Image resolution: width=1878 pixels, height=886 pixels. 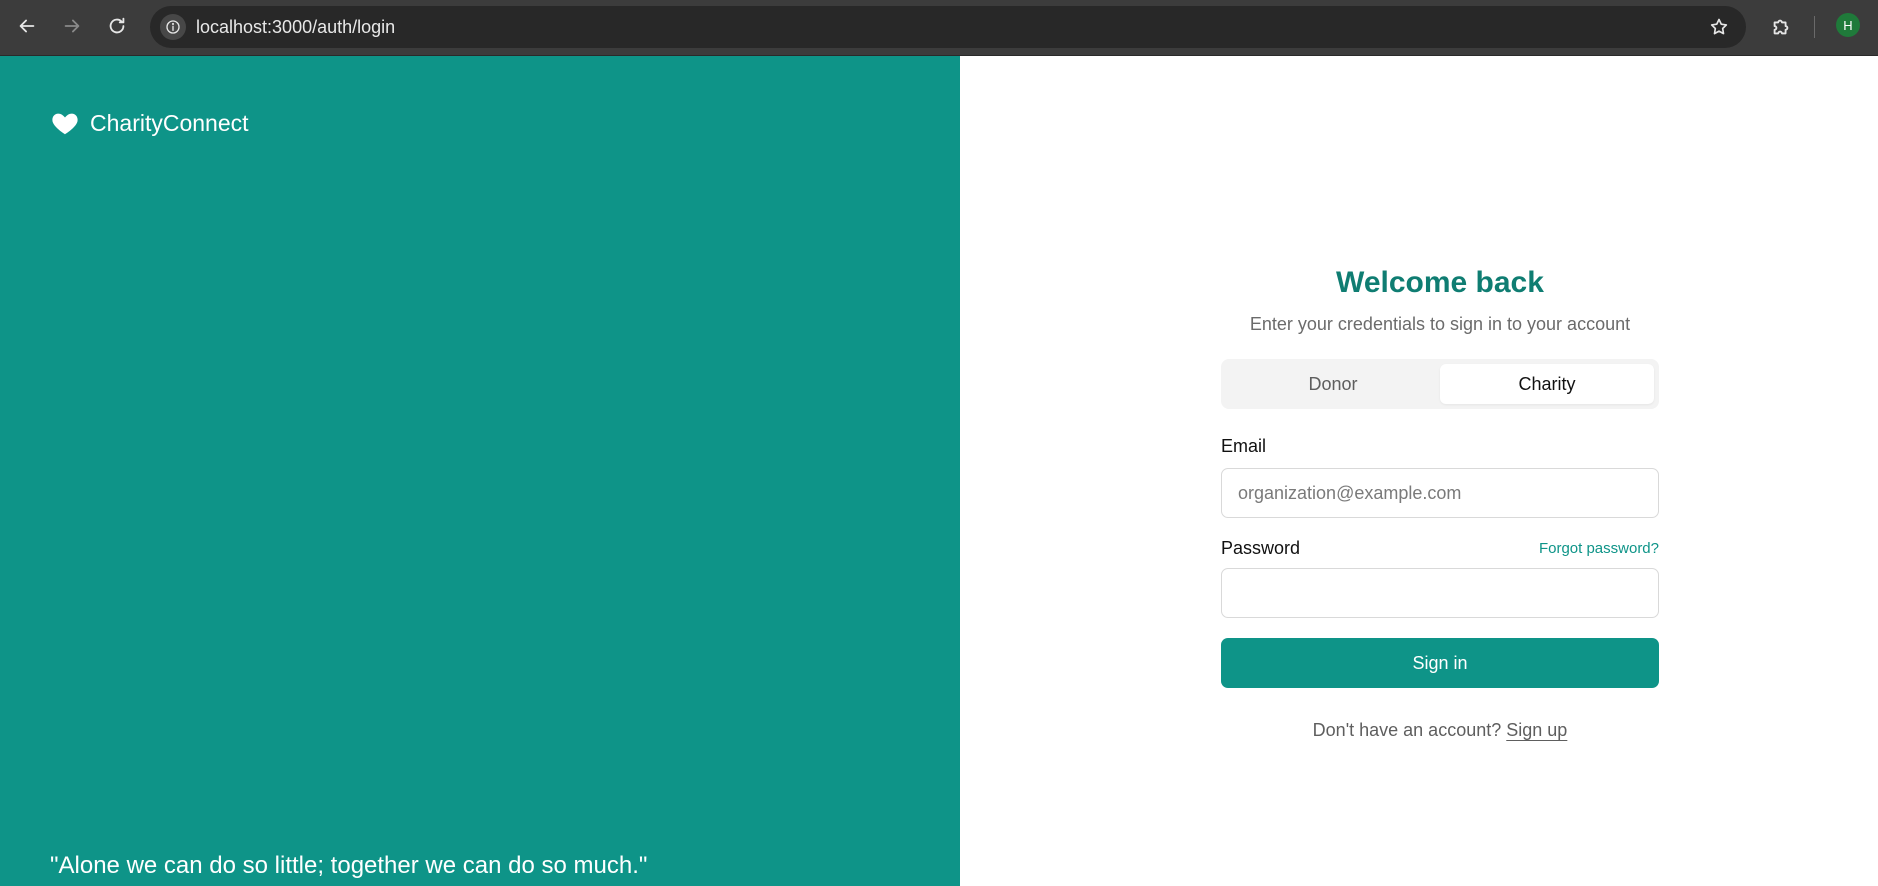 I want to click on email-field, so click(x=1440, y=493).